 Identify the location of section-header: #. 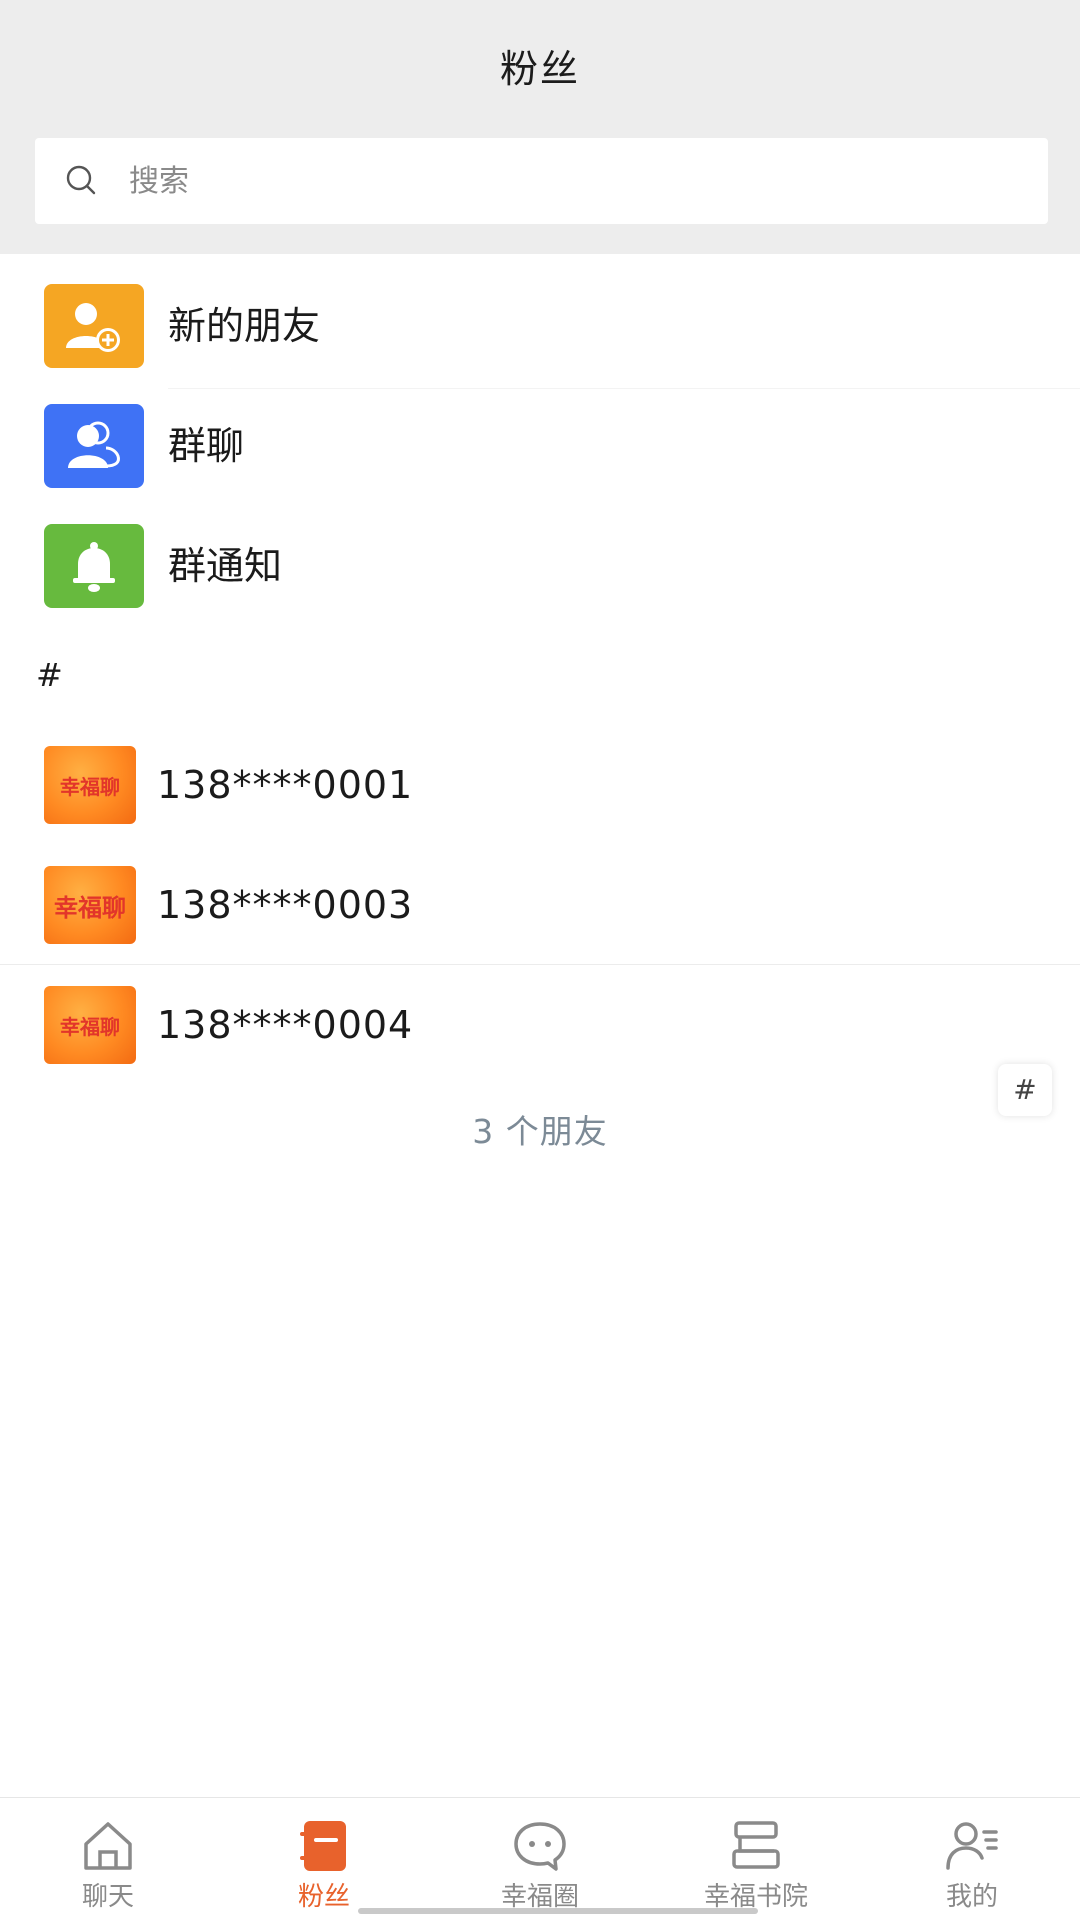
(49, 675).